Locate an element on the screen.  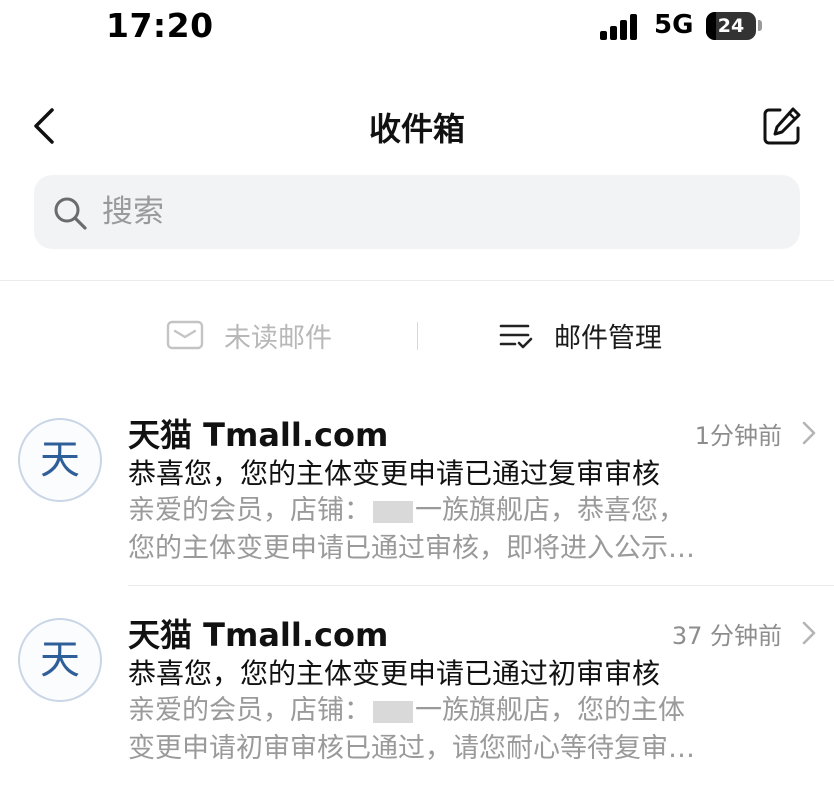
mail-manage-button: 邮件管理 is located at coordinates (580, 335).